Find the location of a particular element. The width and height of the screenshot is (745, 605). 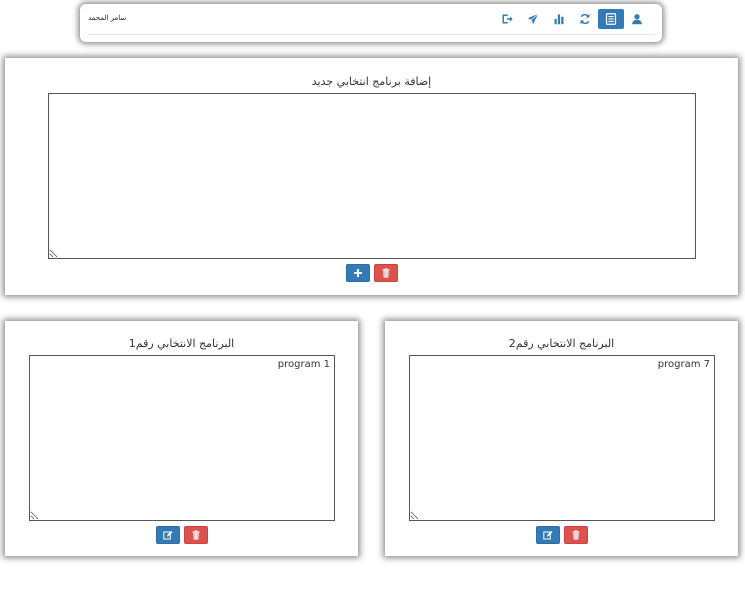

nav-icon-group is located at coordinates (572, 19).